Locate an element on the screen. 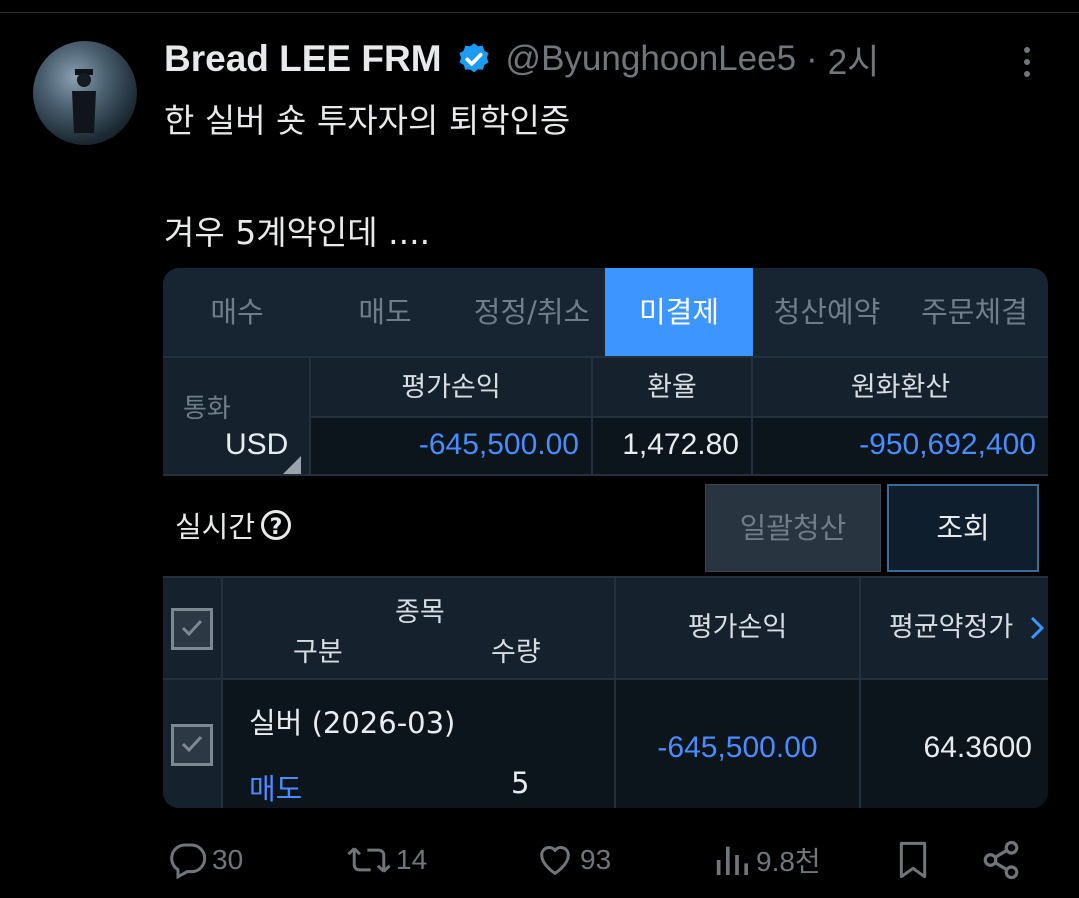 This screenshot has width=1079, height=898. header-avg-price-label: 평균약정가 is located at coordinates (951, 627).